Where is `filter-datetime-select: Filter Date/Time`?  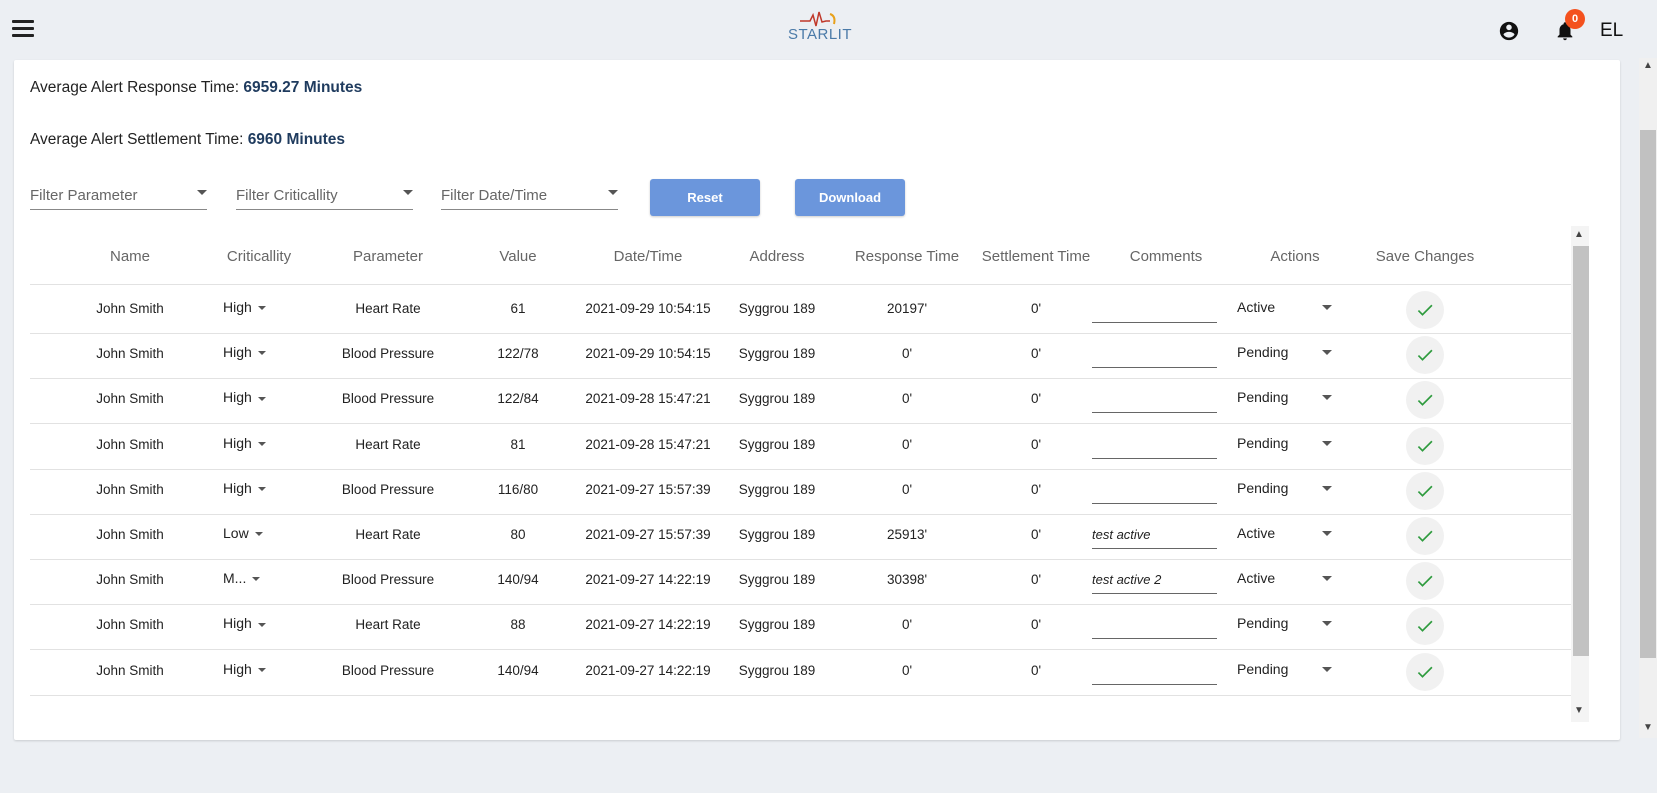 filter-datetime-select: Filter Date/Time is located at coordinates (529, 197).